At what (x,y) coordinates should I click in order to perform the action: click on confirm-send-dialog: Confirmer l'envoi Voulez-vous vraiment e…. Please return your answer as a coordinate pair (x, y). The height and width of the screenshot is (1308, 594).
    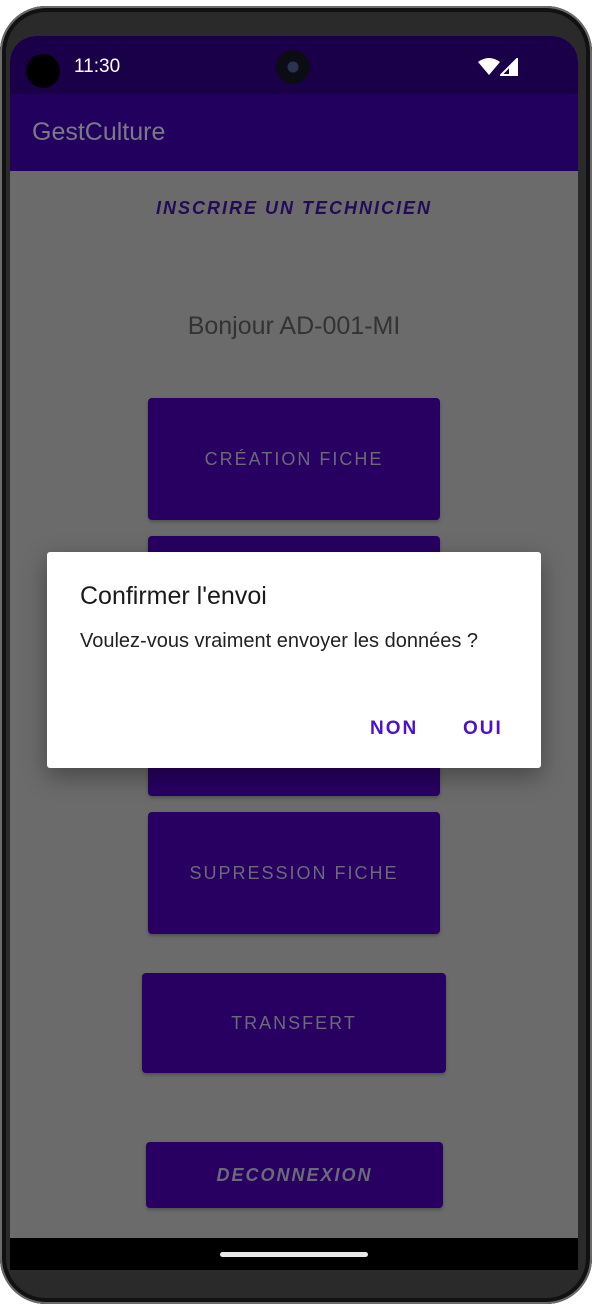
    Looking at the image, I should click on (294, 660).